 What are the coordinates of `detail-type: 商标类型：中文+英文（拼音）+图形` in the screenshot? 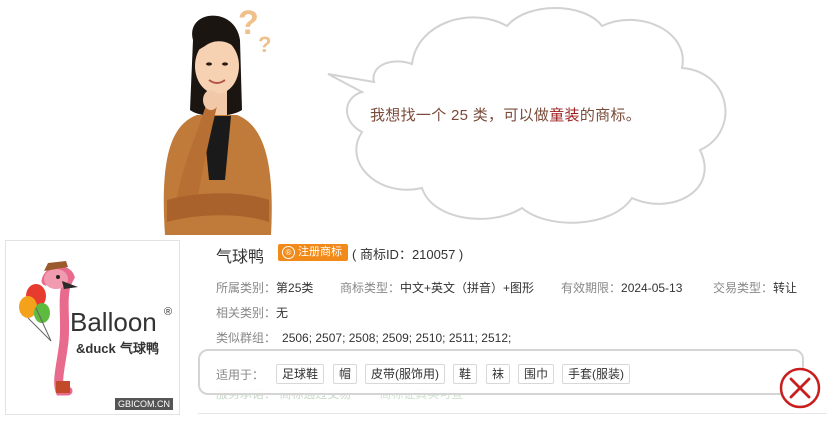 It's located at (437, 287).